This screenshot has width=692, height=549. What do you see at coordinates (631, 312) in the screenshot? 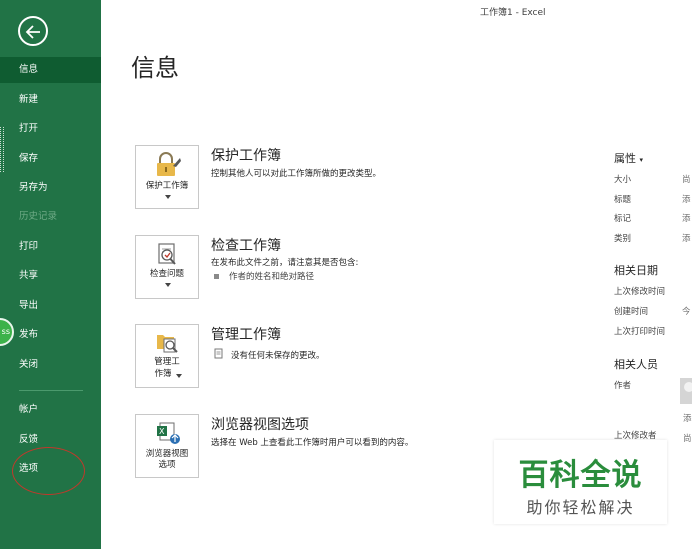
I see `prop-created-label: 创建时间` at bounding box center [631, 312].